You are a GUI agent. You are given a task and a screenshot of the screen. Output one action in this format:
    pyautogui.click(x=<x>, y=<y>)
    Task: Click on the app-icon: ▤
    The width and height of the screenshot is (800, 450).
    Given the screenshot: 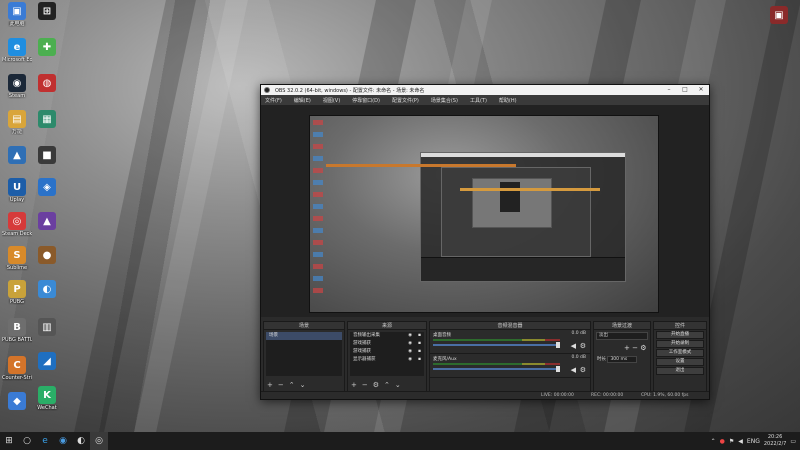 What is the action you would take?
    pyautogui.click(x=17, y=119)
    